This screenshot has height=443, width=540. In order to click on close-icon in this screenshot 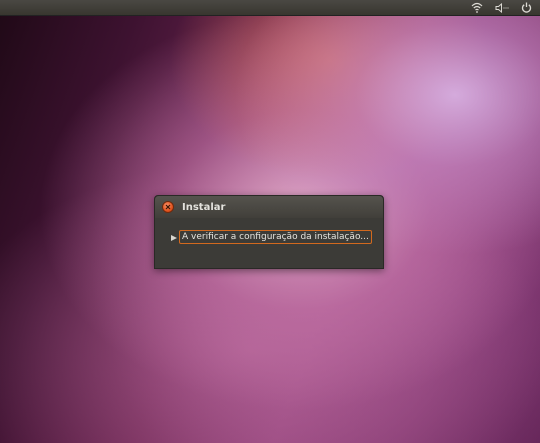, I will do `click(168, 207)`.